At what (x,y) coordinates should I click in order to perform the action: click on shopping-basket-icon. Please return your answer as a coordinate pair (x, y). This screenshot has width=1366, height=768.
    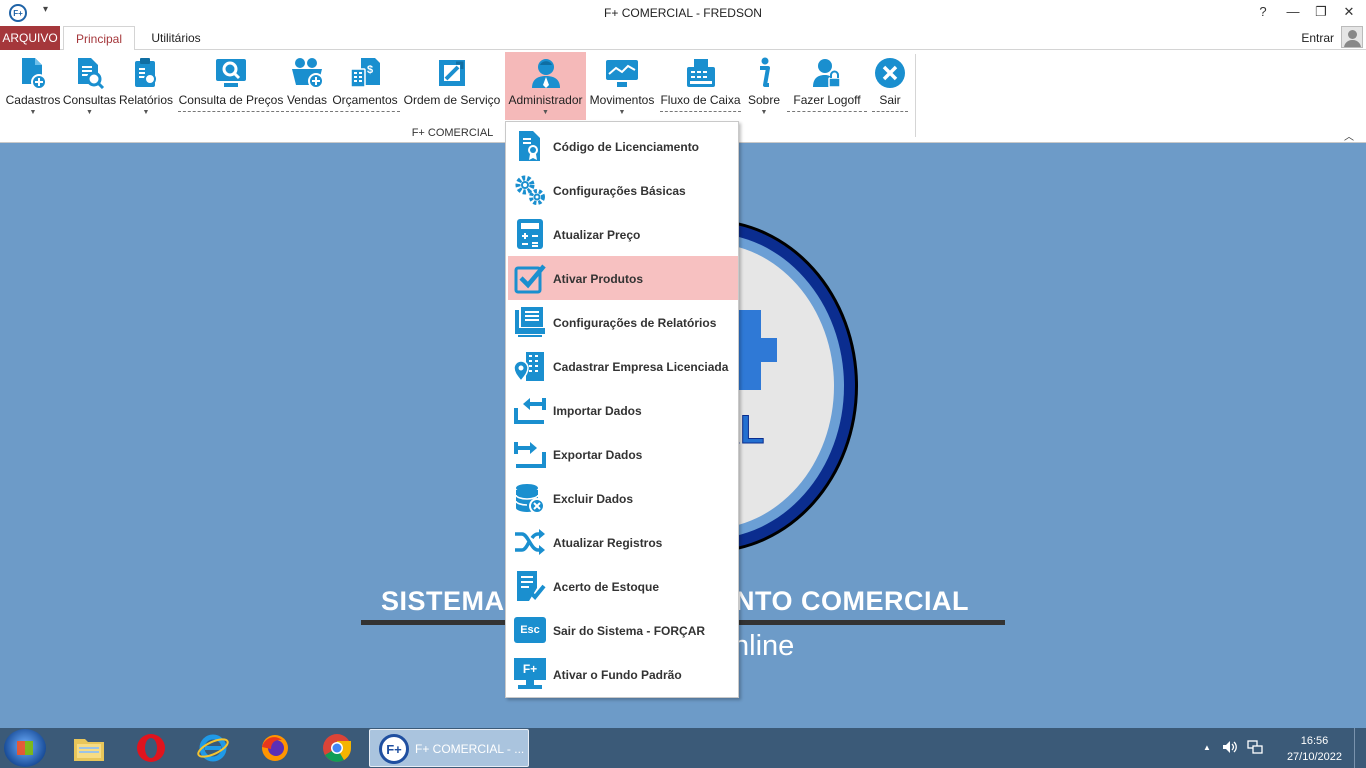
    Looking at the image, I should click on (307, 73).